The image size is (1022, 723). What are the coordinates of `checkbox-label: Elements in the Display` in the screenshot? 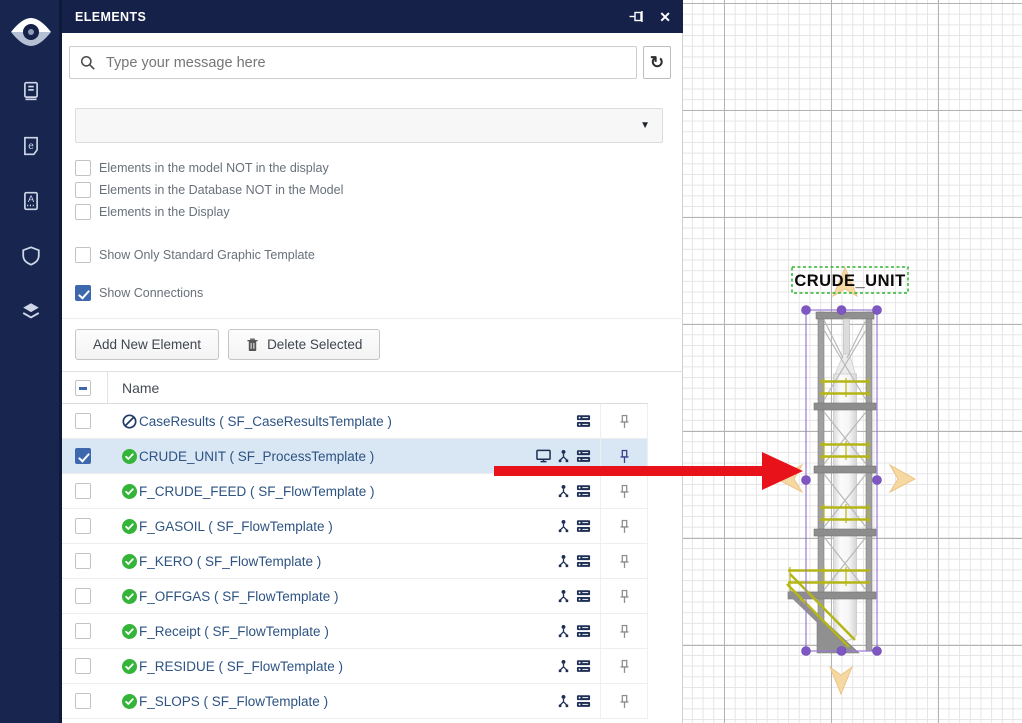 It's located at (164, 212).